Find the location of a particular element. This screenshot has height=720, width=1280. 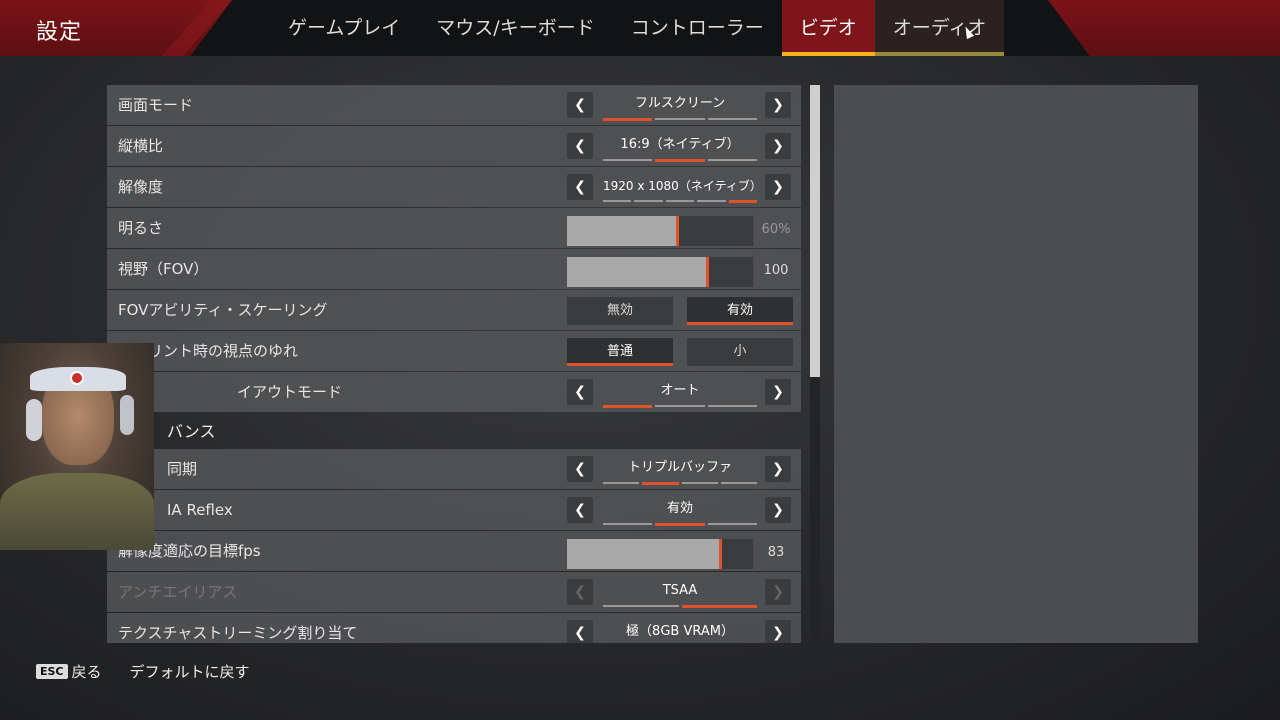

setting-row-fov-ability-scaling: FOVアビリティ・スケーリング 無効 有効 is located at coordinates (454, 310).